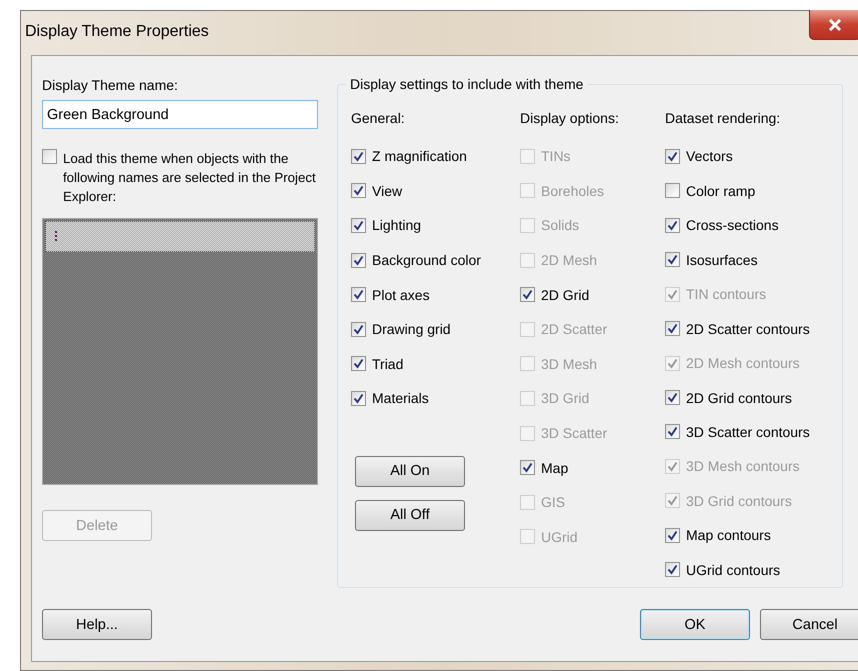 This screenshot has width=858, height=671. Describe the element at coordinates (739, 500) in the screenshot. I see `checkbox-label: 3D Grid contours` at that location.